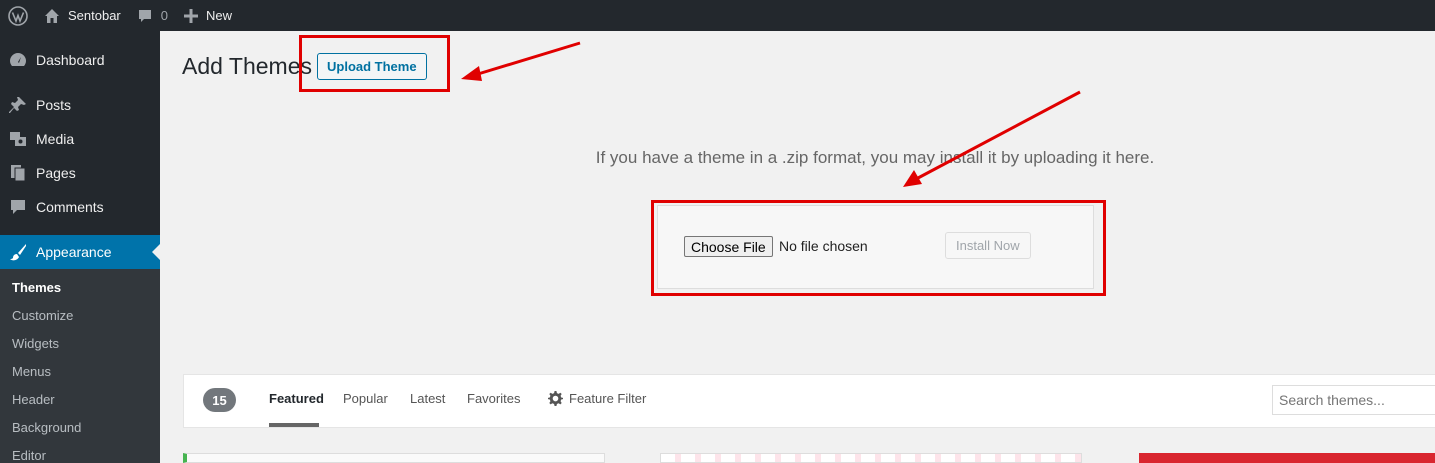 Image resolution: width=1435 pixels, height=463 pixels. I want to click on site-name-link: Sentobar, so click(82, 15).